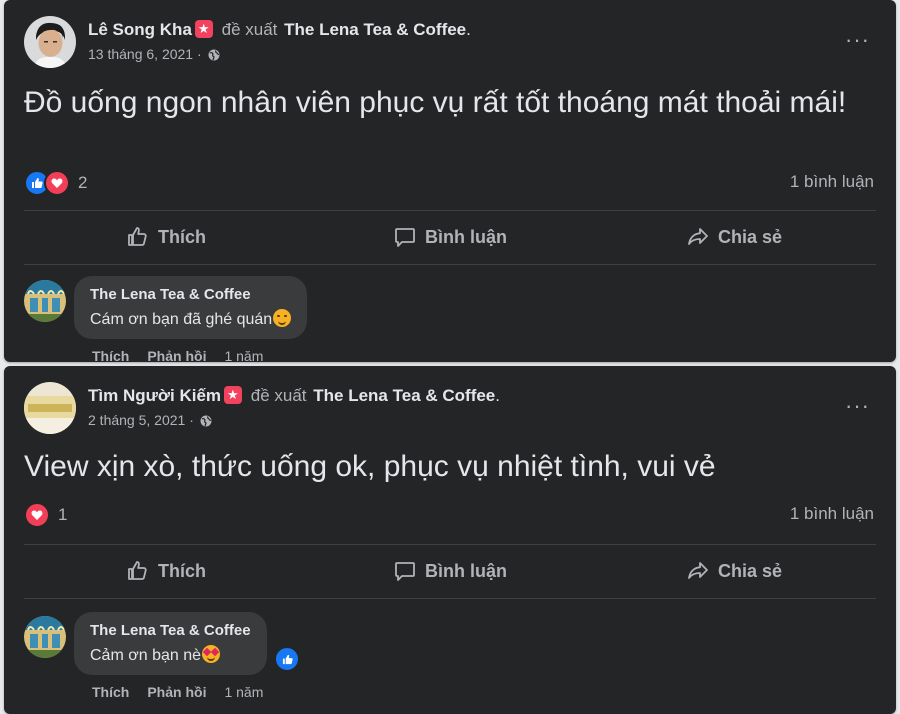  I want to click on post-stats: 2 1 bình luận, so click(449, 183).